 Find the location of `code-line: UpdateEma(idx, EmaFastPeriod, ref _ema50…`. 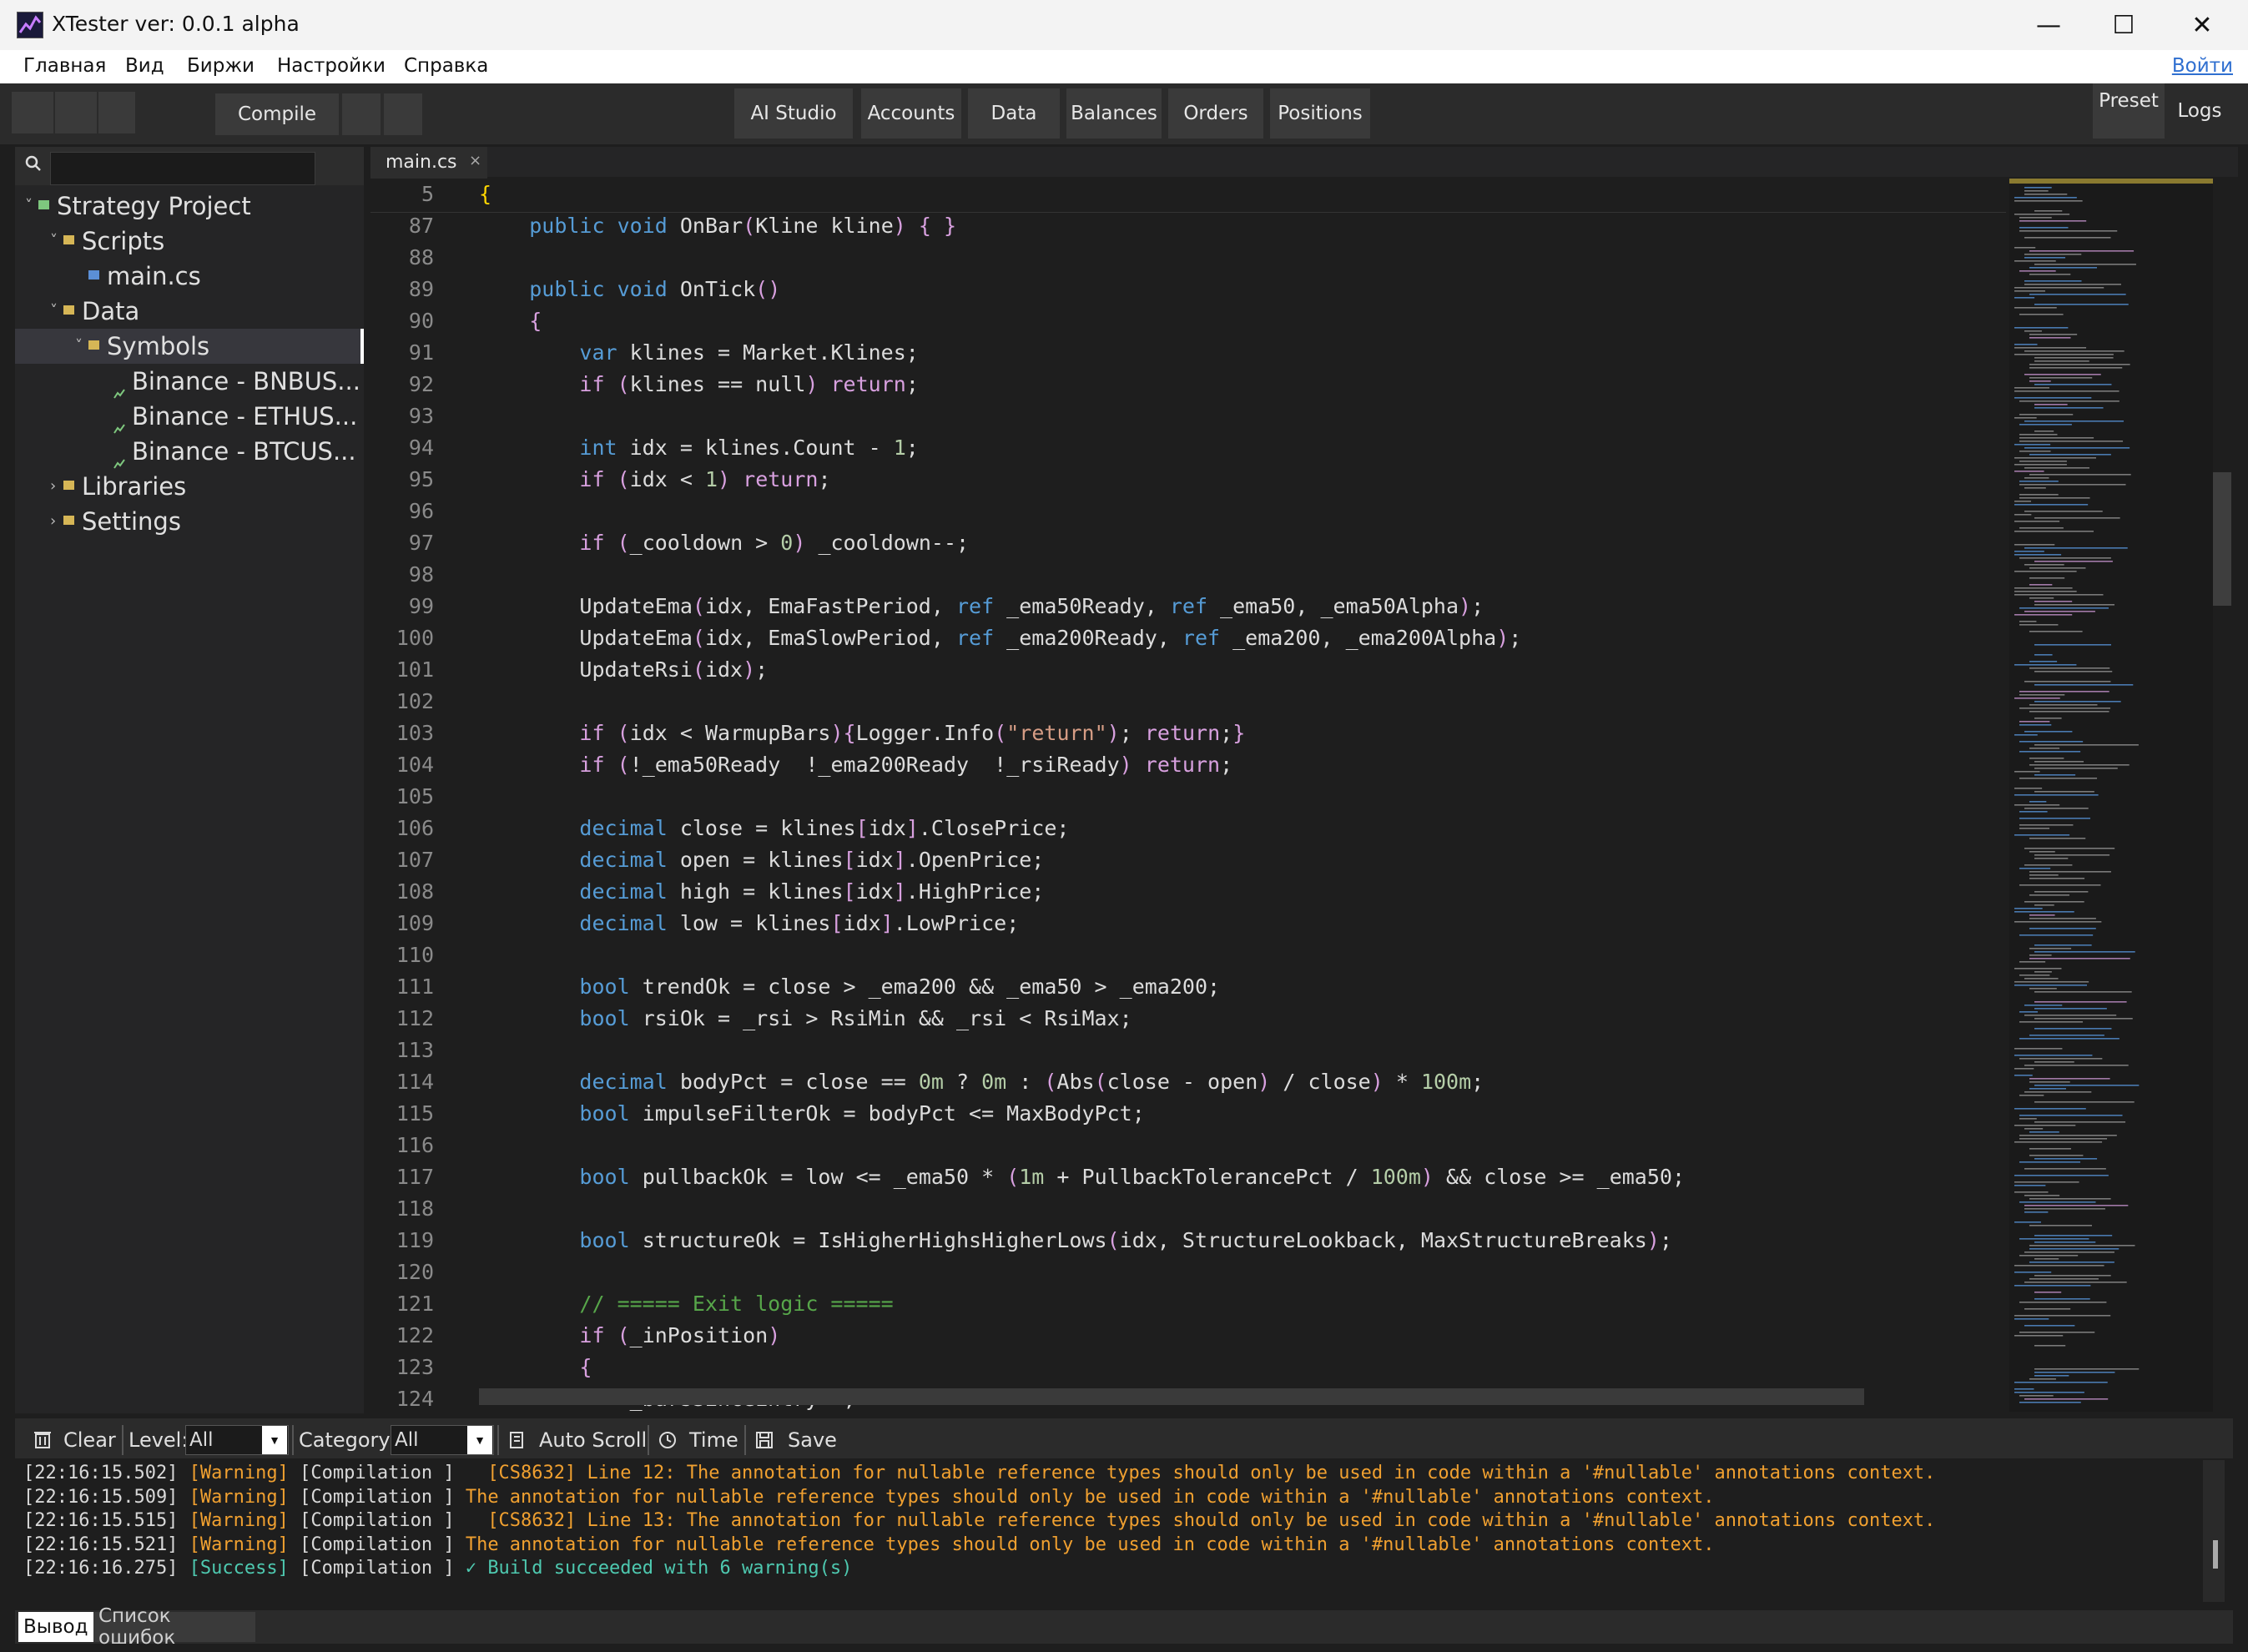

code-line: UpdateEma(idx, EmaFastPeriod, ref _ema50… is located at coordinates (982, 607).